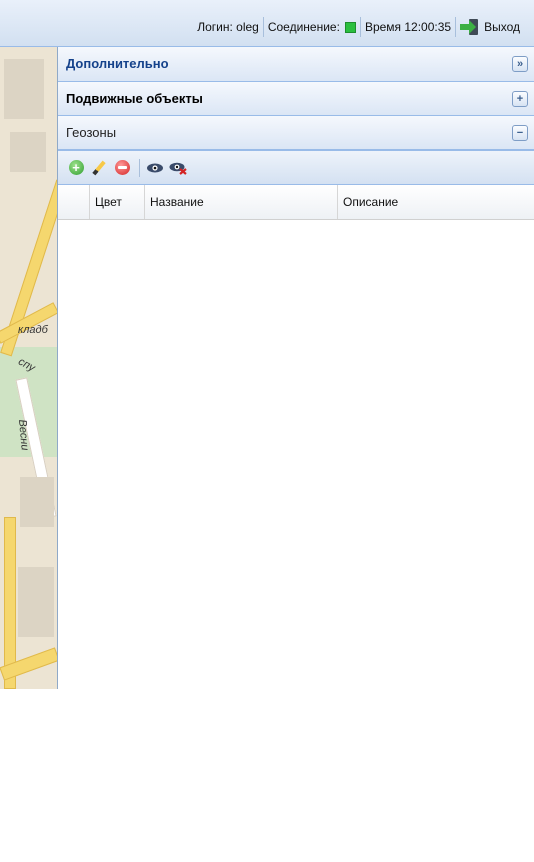 This screenshot has height=862, width=534. Describe the element at coordinates (296, 99) in the screenshot. I see `accordion-header-moving-objects: Подвижные объекты +` at that location.